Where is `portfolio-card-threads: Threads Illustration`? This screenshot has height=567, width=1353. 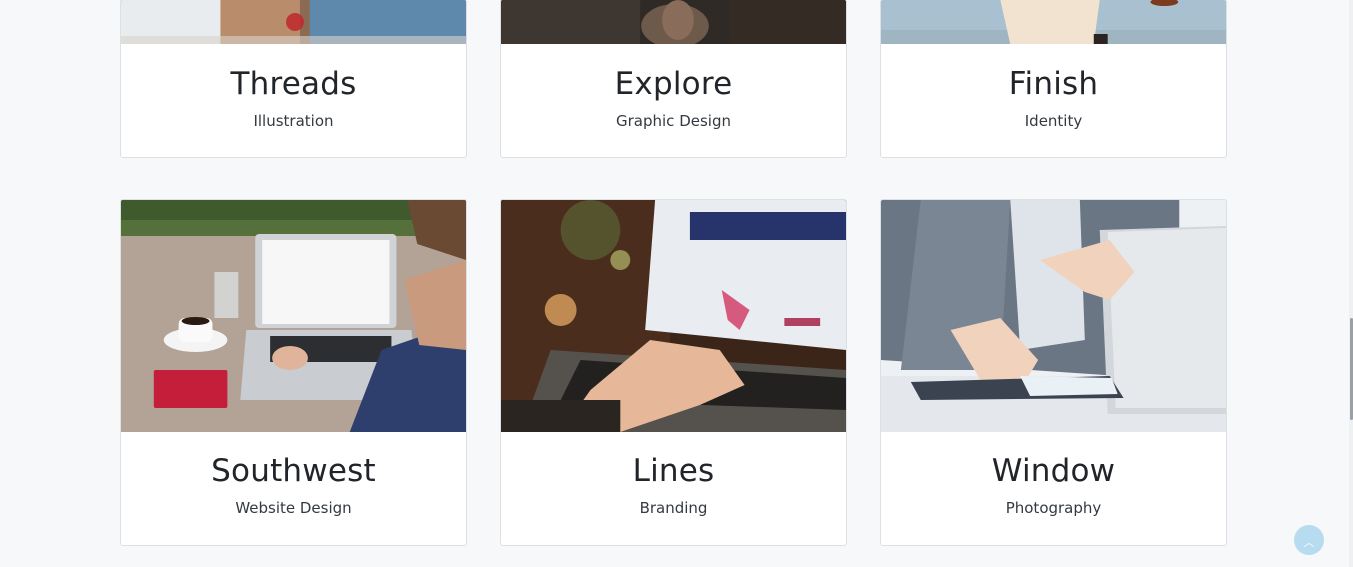 portfolio-card-threads: Threads Illustration is located at coordinates (293, 79).